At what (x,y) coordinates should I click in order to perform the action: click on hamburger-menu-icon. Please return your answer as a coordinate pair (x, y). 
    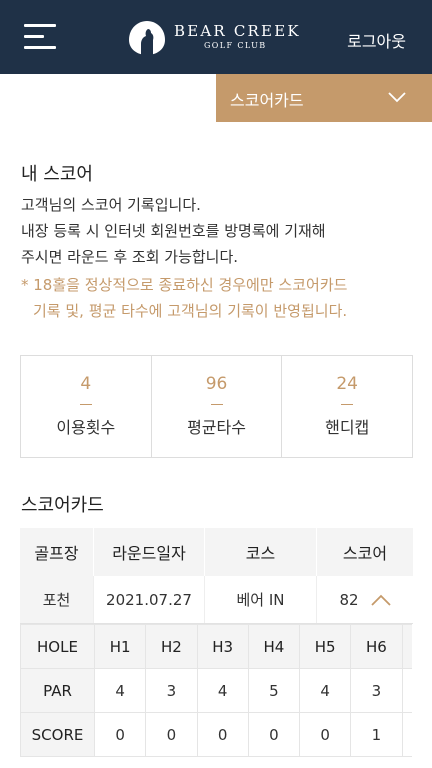
    Looking at the image, I should click on (40, 37).